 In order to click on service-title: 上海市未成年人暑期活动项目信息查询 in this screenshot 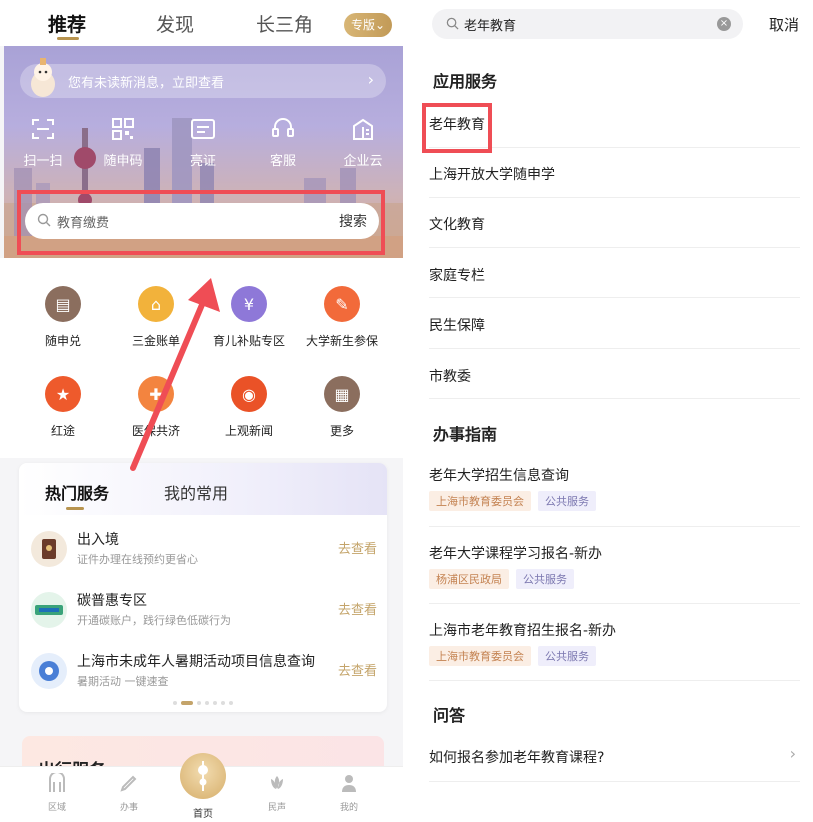, I will do `click(196, 662)`.